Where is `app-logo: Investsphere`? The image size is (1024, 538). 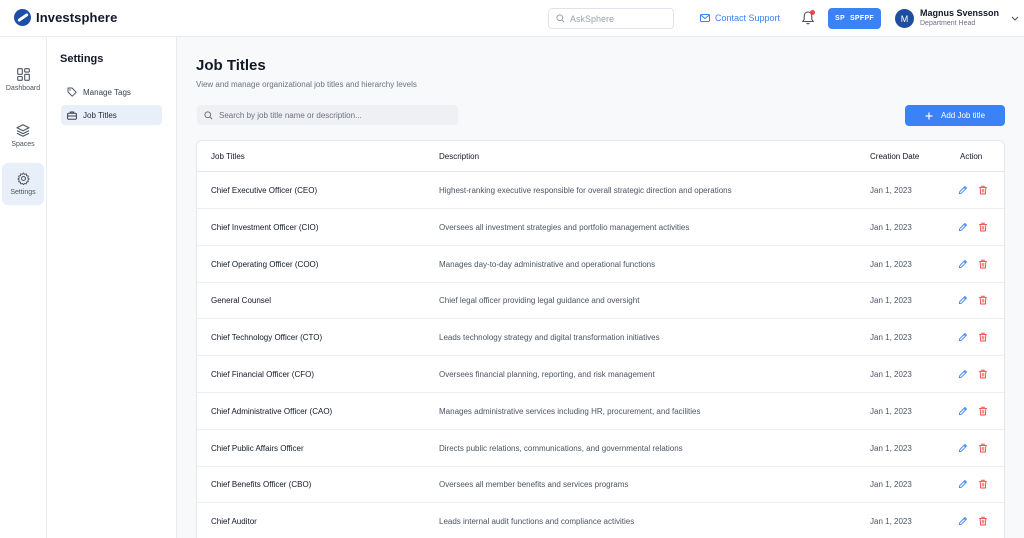 app-logo: Investsphere is located at coordinates (65, 17).